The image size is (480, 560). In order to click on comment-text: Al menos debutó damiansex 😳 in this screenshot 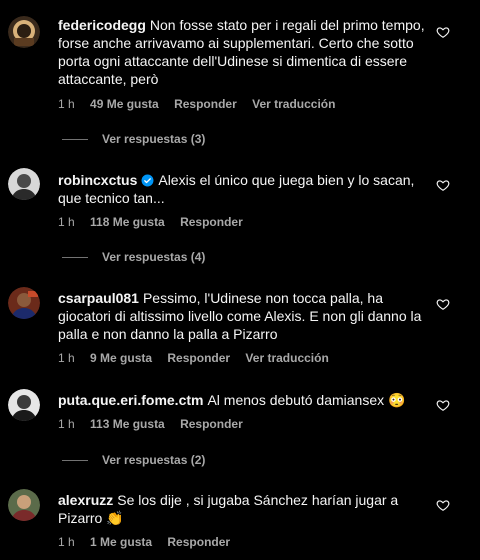, I will do `click(306, 400)`.